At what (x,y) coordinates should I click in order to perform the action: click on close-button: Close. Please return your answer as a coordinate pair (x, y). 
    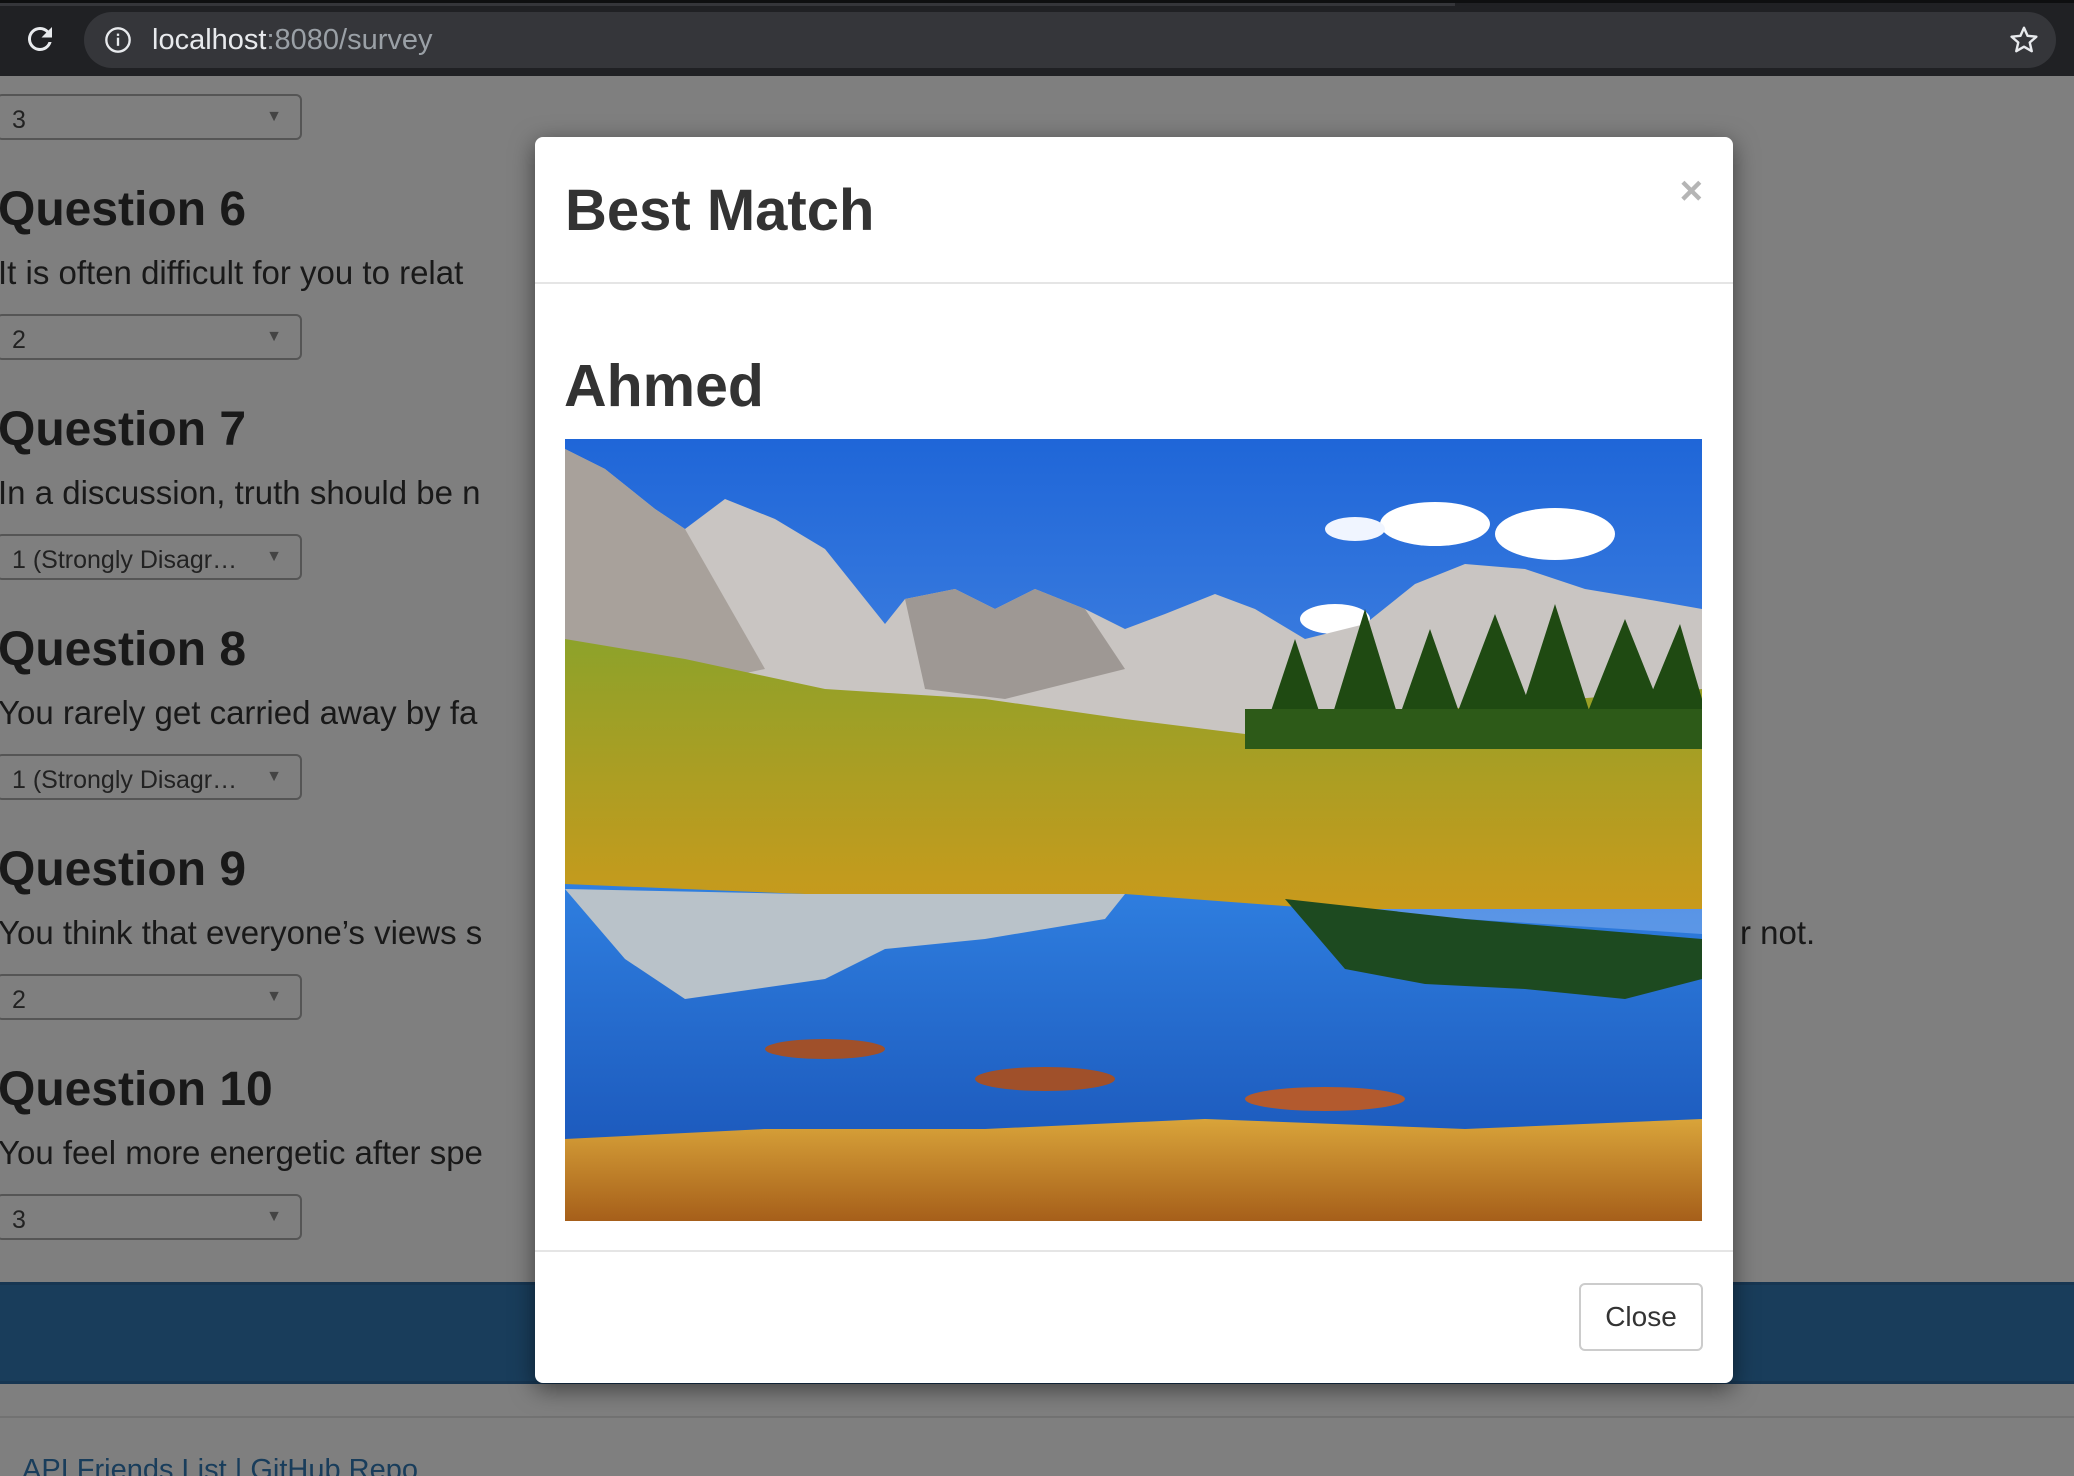
    Looking at the image, I should click on (1641, 1317).